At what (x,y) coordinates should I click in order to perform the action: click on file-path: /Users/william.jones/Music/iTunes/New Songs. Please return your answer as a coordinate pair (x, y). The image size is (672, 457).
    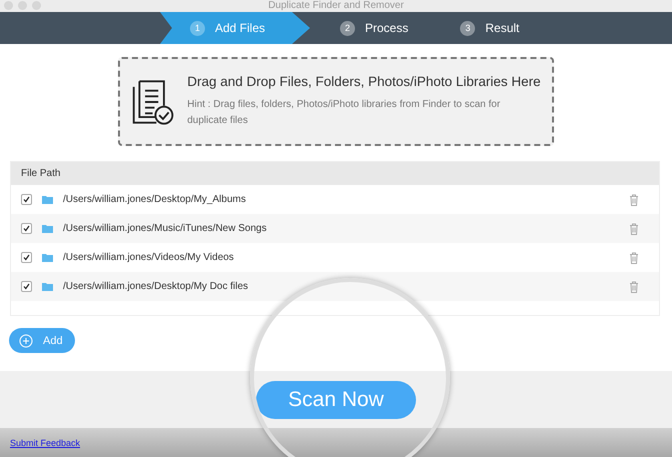
    Looking at the image, I should click on (165, 228).